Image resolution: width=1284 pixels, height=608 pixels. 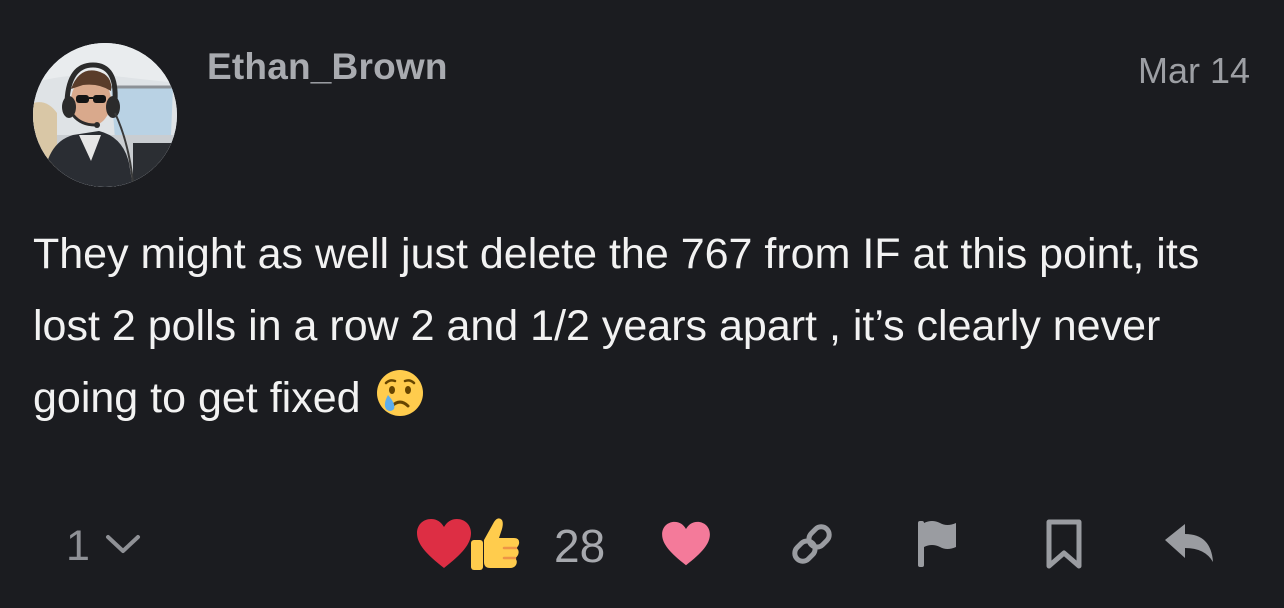 I want to click on avatar, so click(x=105, y=115).